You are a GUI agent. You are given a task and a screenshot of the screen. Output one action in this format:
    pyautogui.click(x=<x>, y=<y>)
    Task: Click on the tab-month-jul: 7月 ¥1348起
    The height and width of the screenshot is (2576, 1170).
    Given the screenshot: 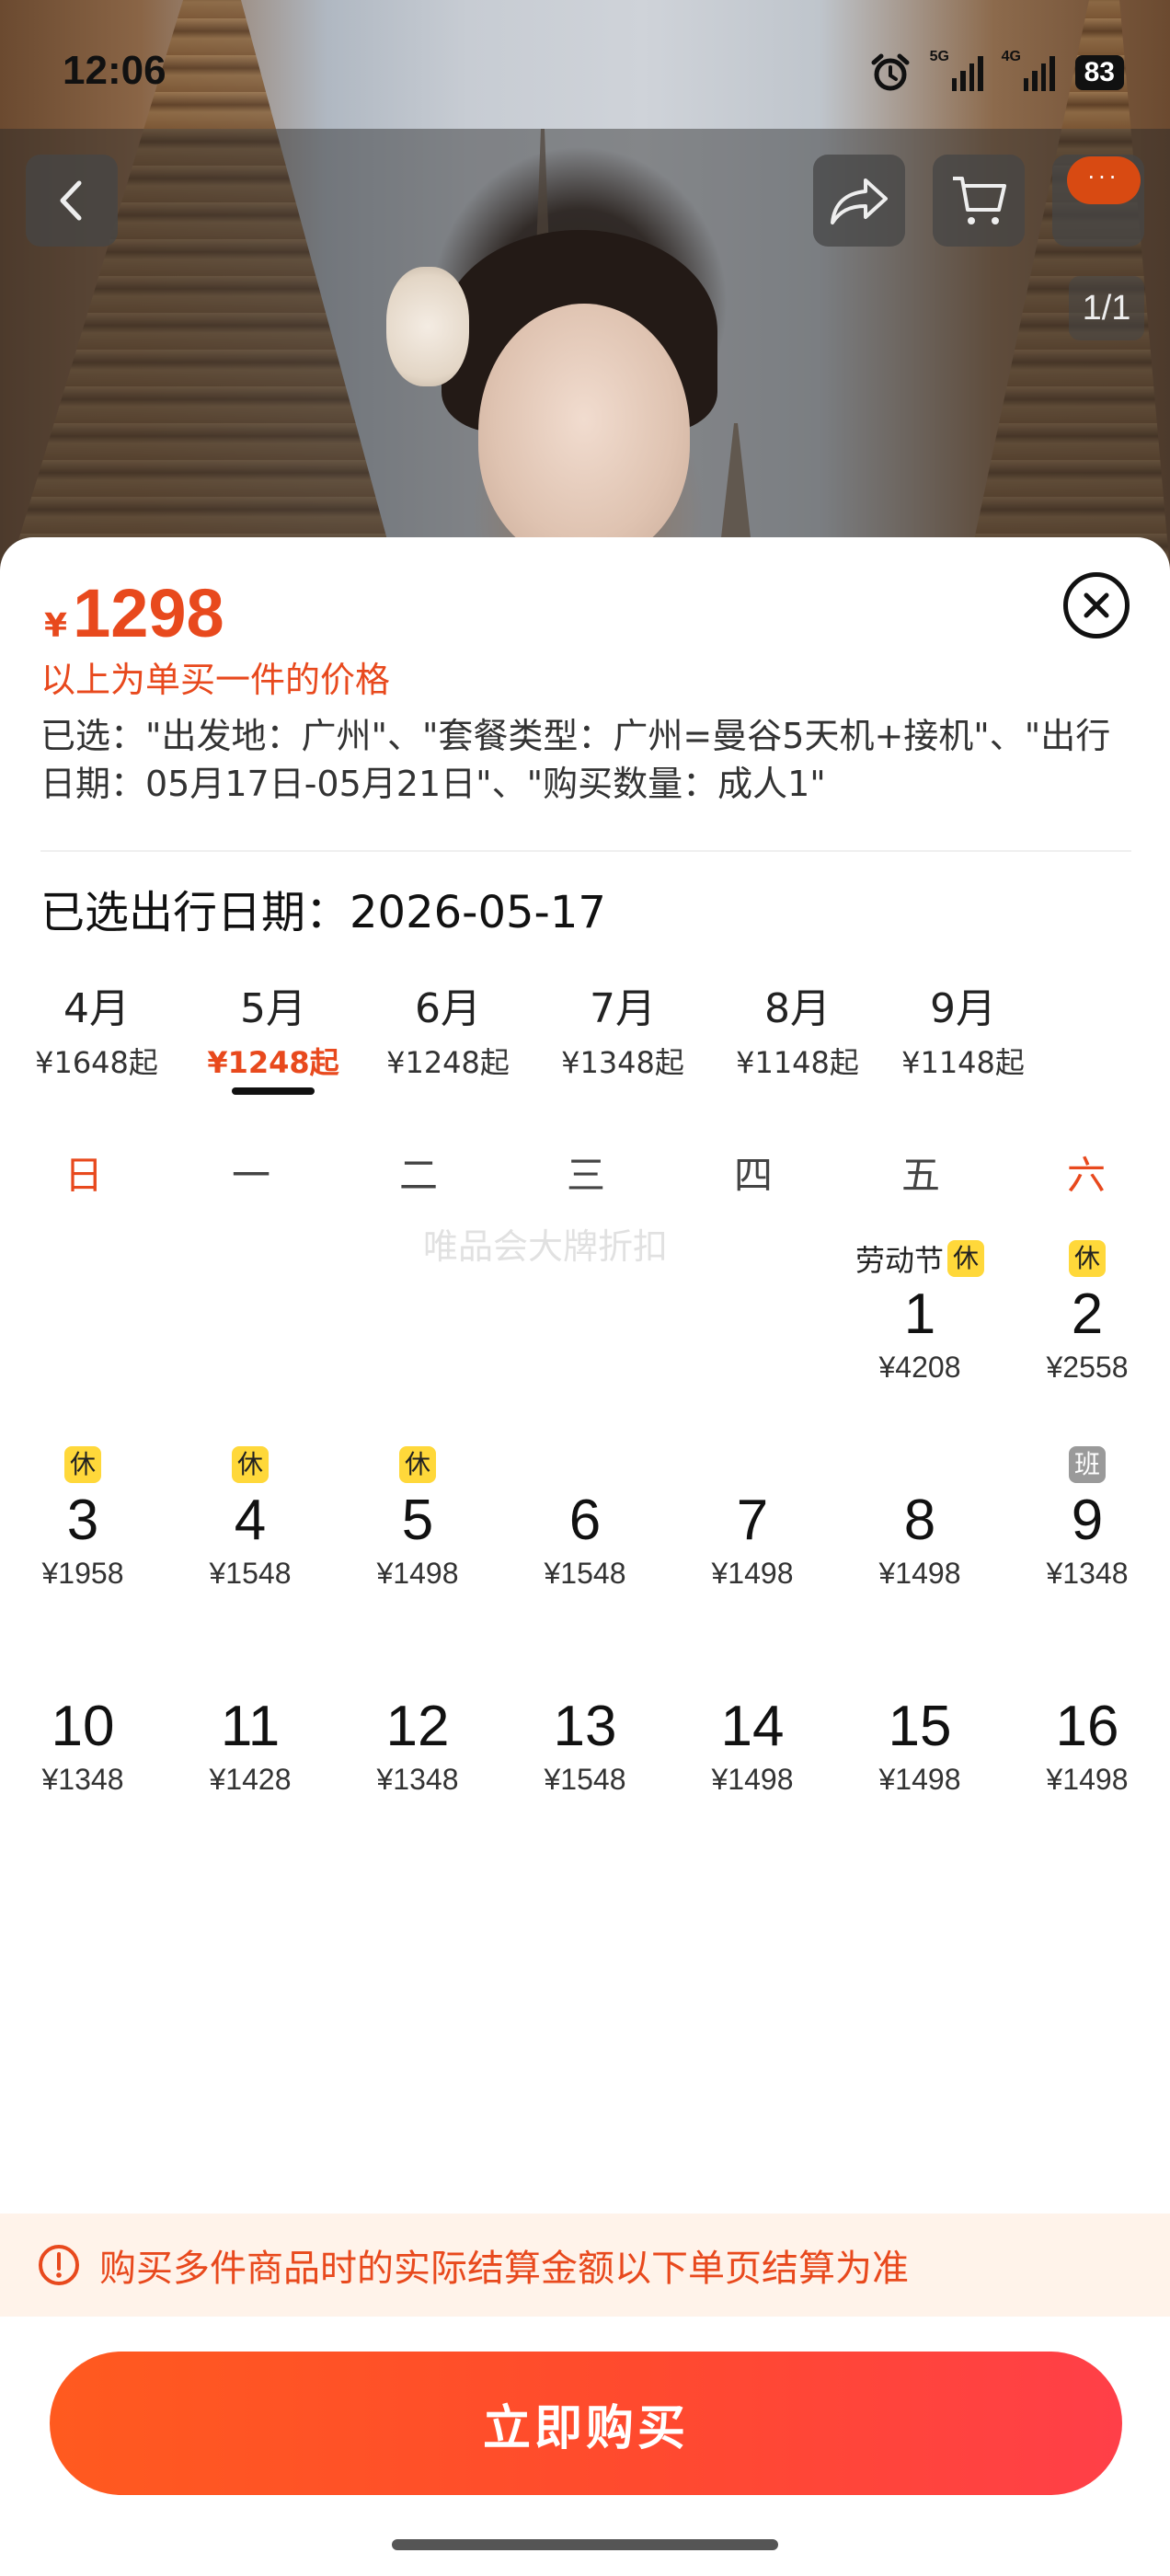 What is the action you would take?
    pyautogui.click(x=622, y=1028)
    